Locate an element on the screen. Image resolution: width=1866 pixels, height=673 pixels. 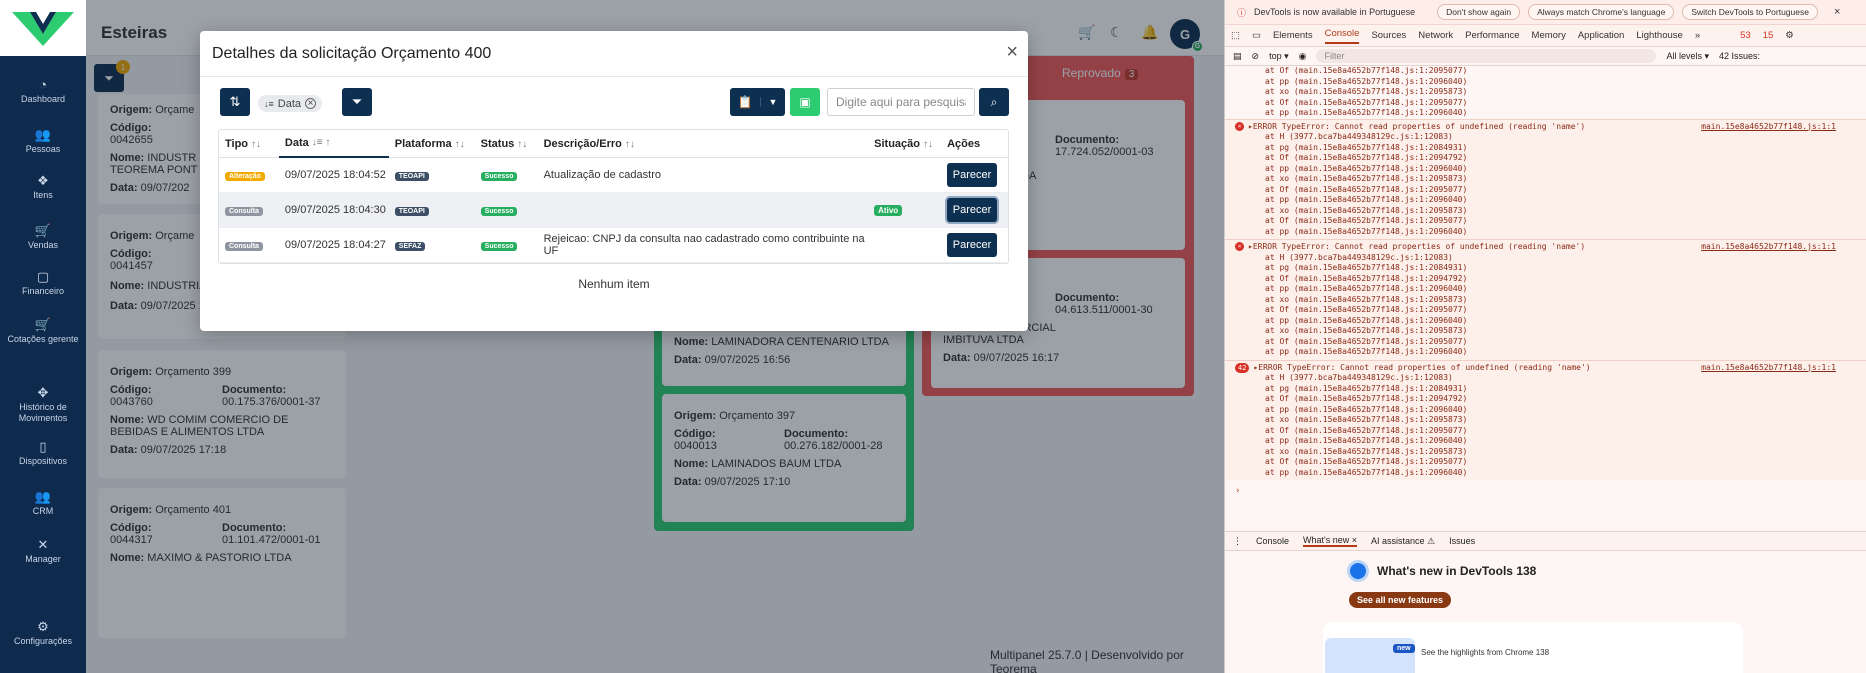
sidebar-item-2: ❖ Itens is located at coordinates (43, 187).